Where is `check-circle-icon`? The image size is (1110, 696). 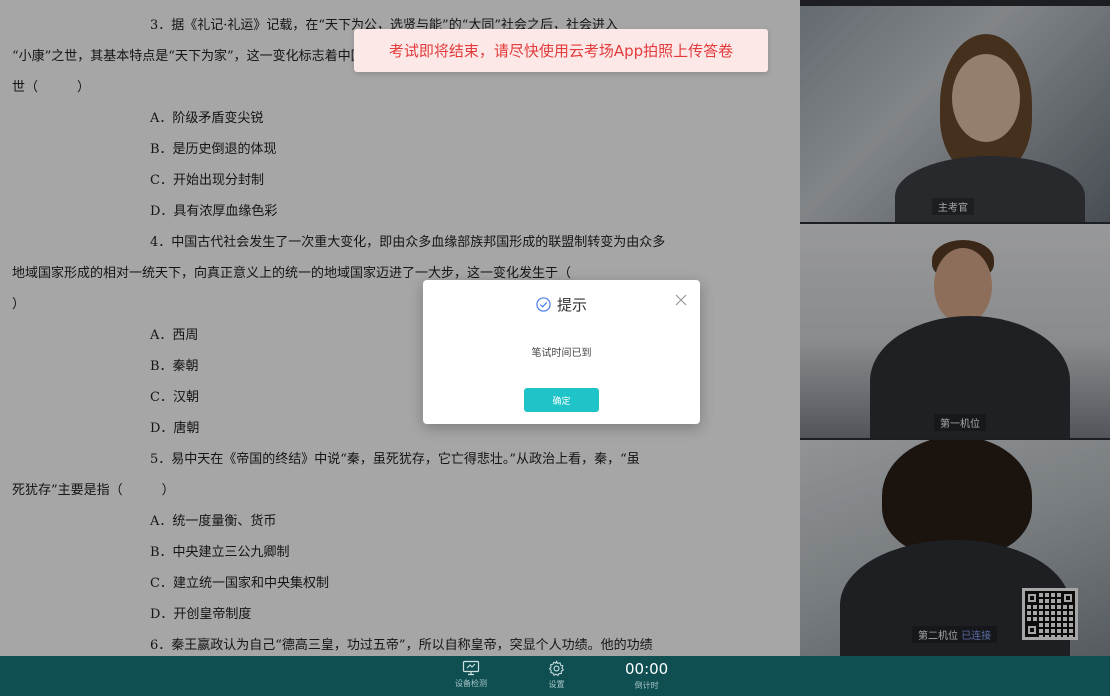 check-circle-icon is located at coordinates (543, 304).